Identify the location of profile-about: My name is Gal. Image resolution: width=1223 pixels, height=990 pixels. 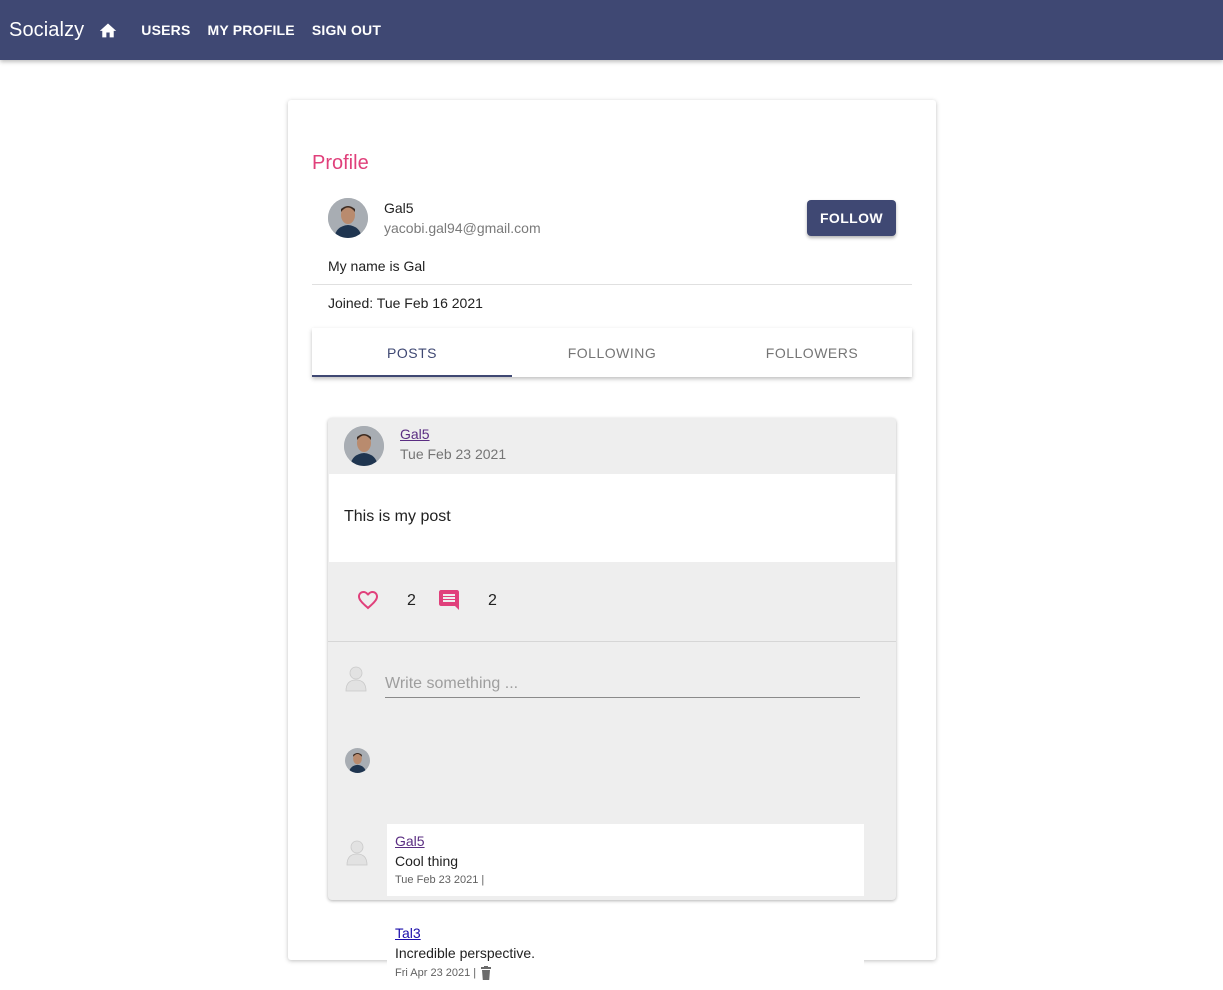
(377, 266).